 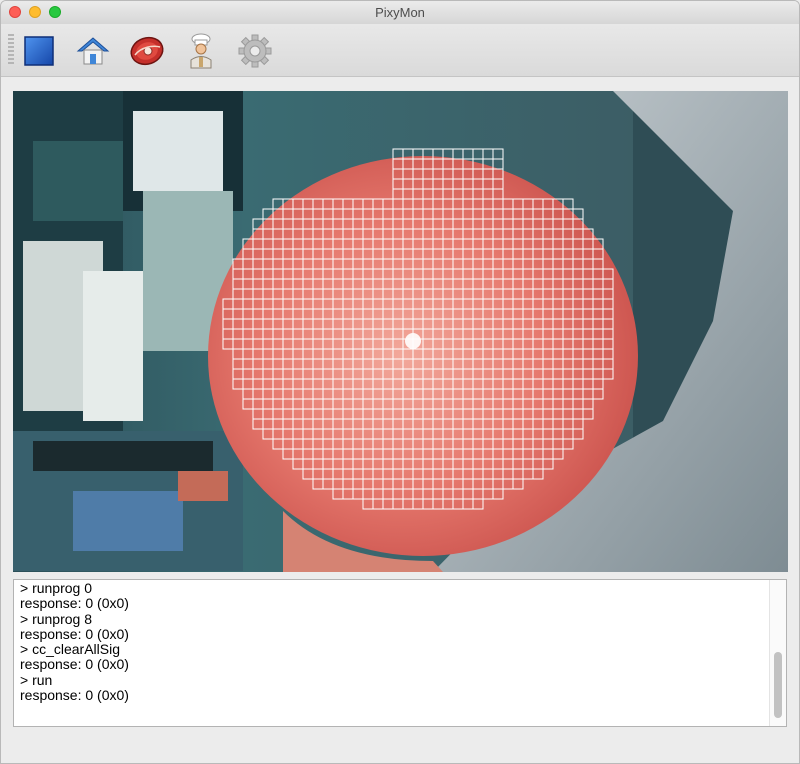 I want to click on stop-button, so click(x=39, y=51).